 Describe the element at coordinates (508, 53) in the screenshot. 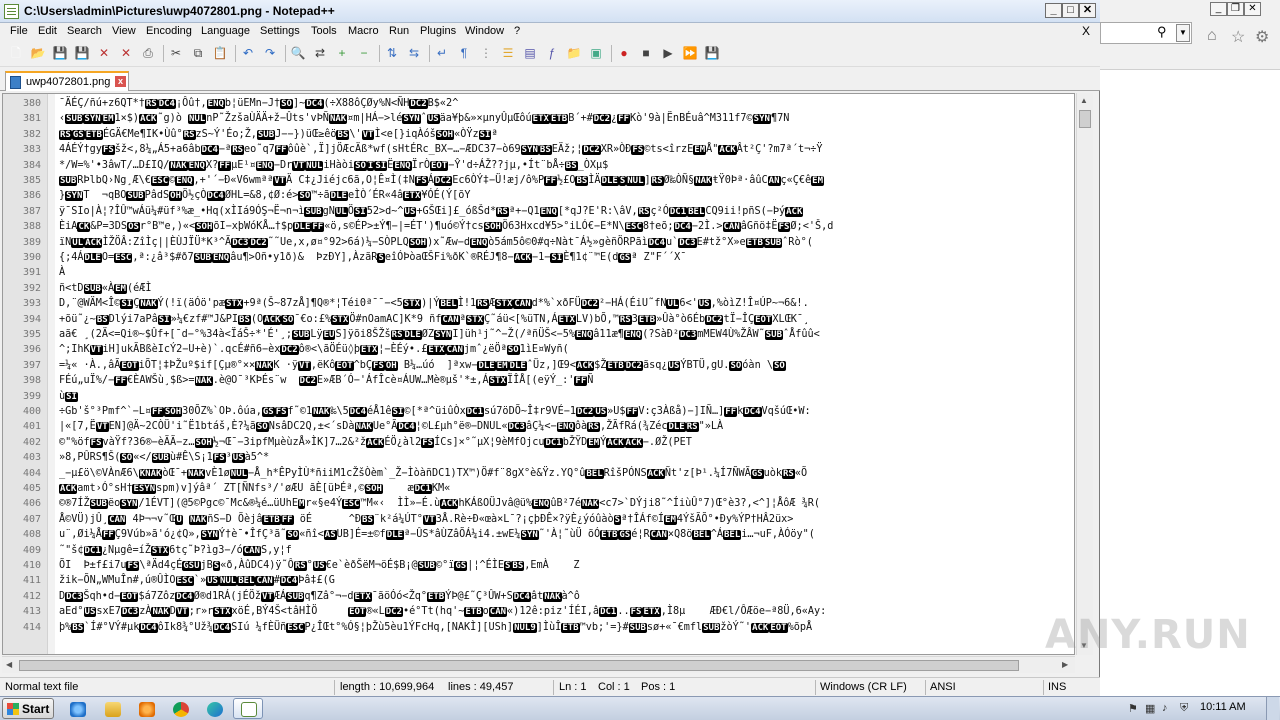

I see `lang-icon: ☰` at that location.